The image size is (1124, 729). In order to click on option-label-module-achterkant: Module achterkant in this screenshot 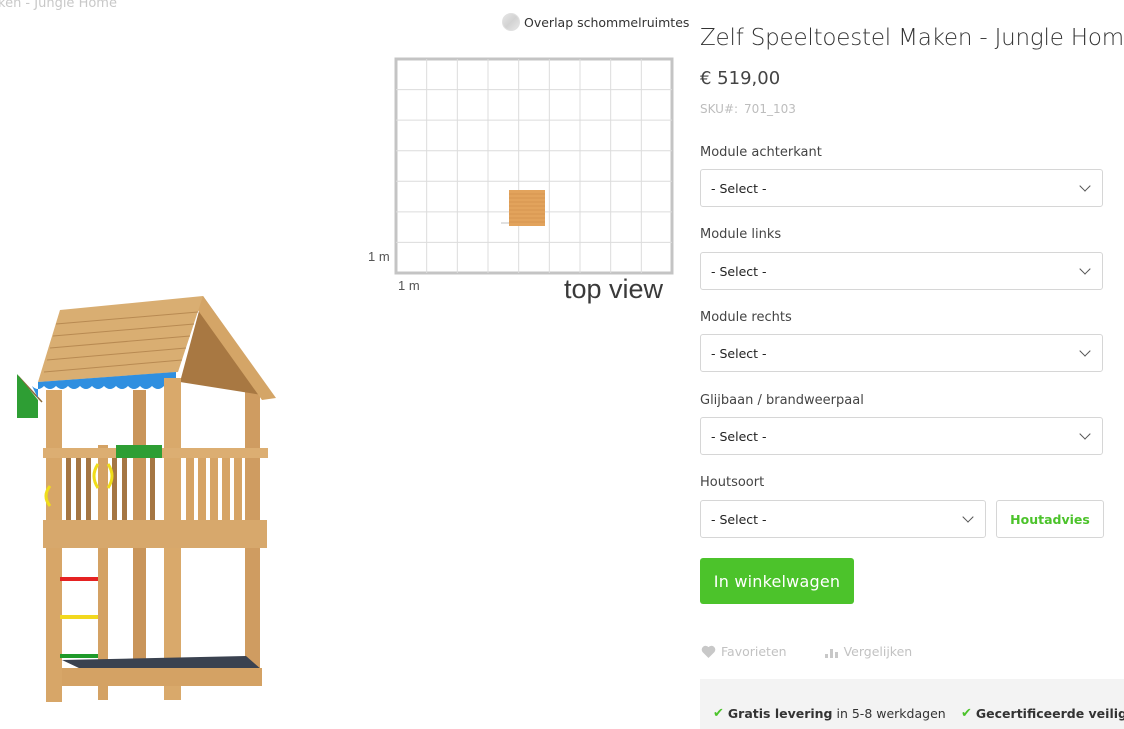, I will do `click(761, 152)`.